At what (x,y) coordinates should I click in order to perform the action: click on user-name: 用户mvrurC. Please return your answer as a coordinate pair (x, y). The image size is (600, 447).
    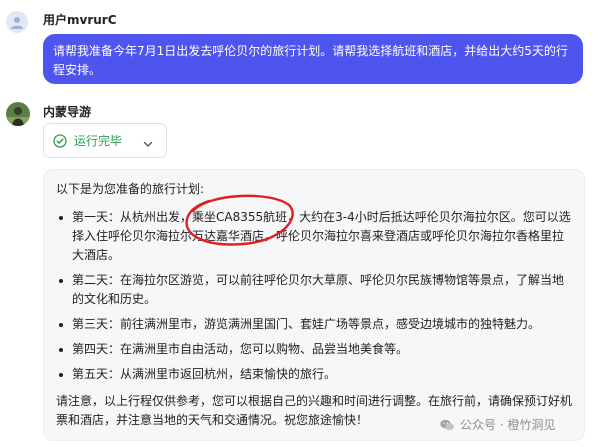
    Looking at the image, I should click on (80, 20).